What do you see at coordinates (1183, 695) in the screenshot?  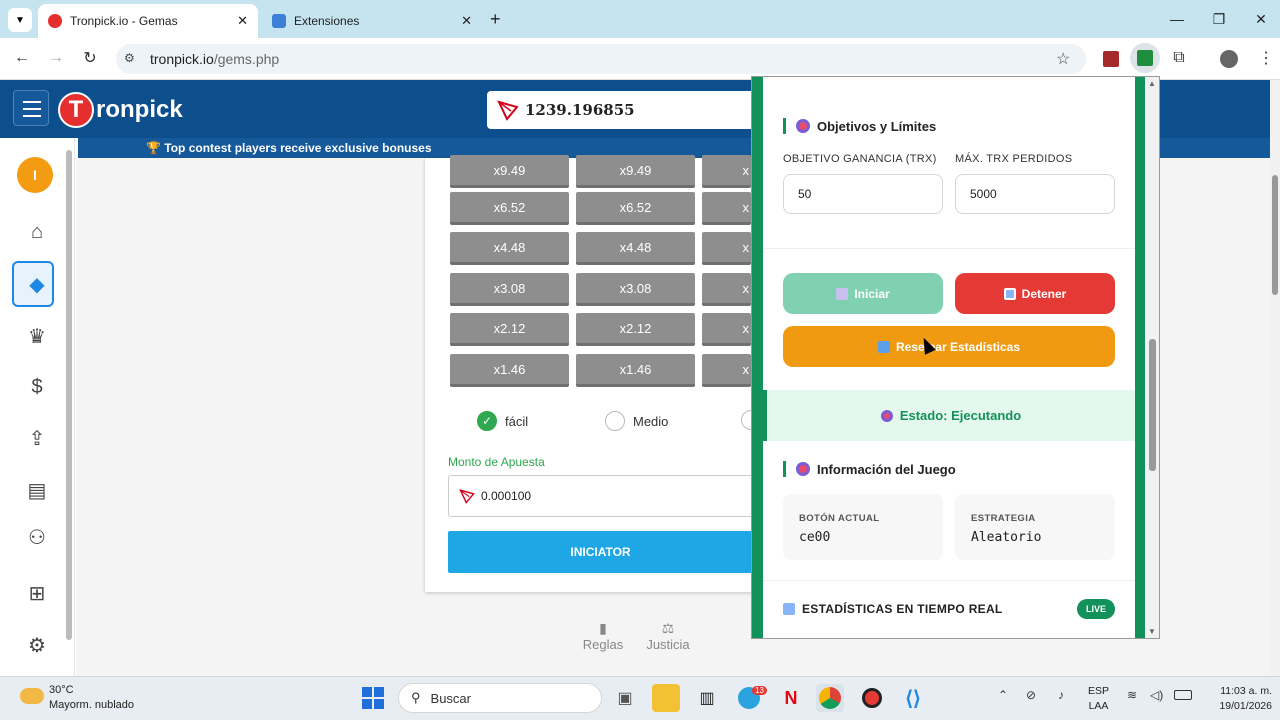 I see `battery-icon` at bounding box center [1183, 695].